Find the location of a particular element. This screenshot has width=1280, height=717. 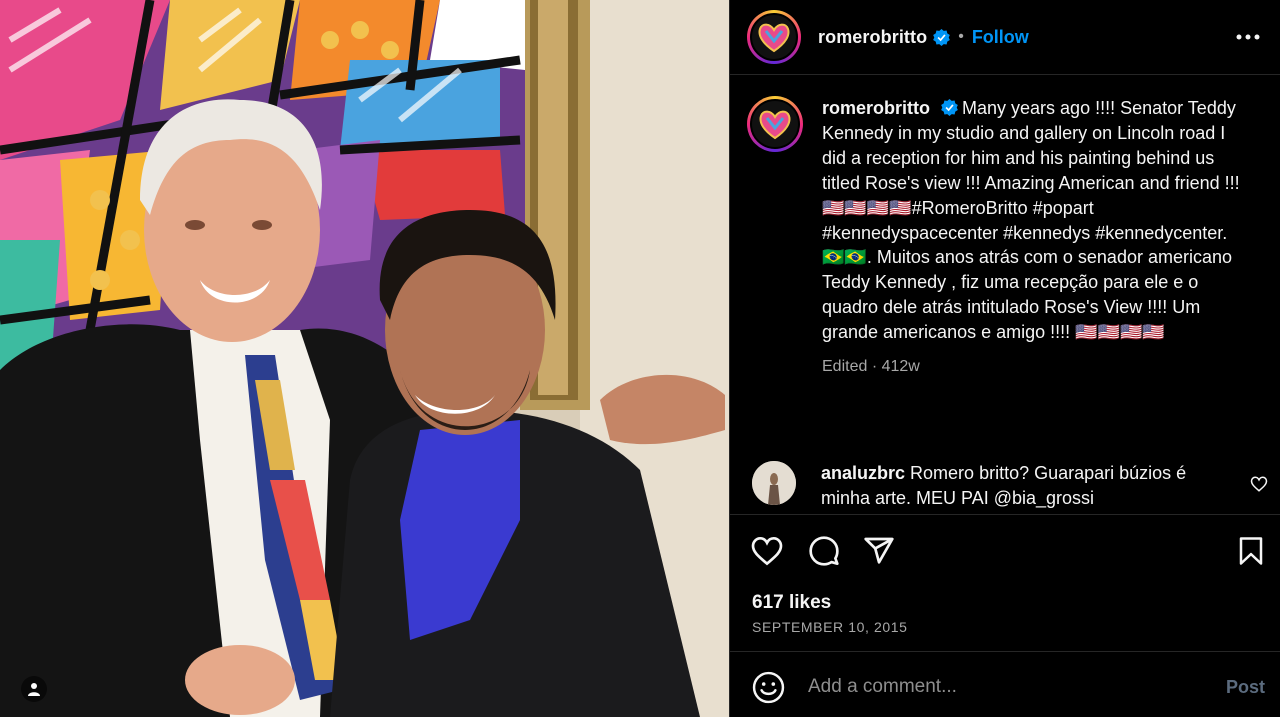

add-comment-bar: Post is located at coordinates (1005, 685).